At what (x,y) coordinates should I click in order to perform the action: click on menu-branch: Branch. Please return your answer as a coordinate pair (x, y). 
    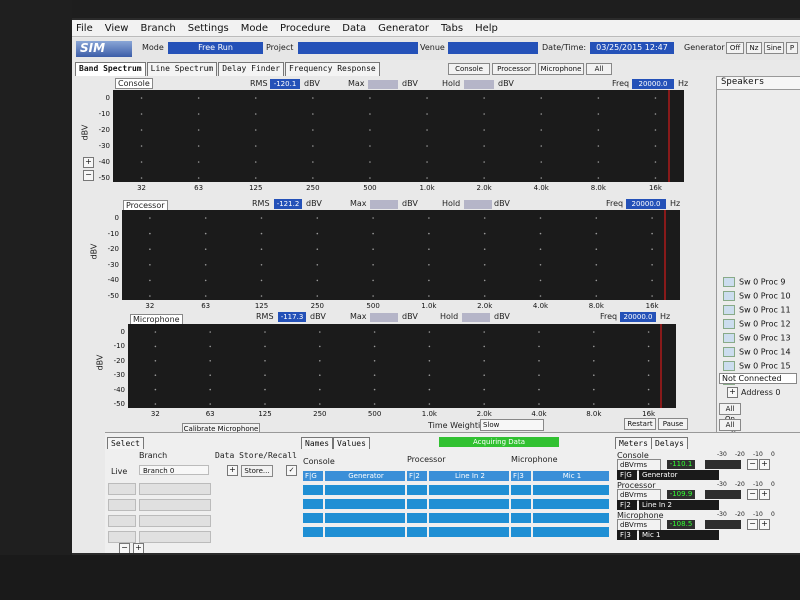
    Looking at the image, I should click on (157, 28).